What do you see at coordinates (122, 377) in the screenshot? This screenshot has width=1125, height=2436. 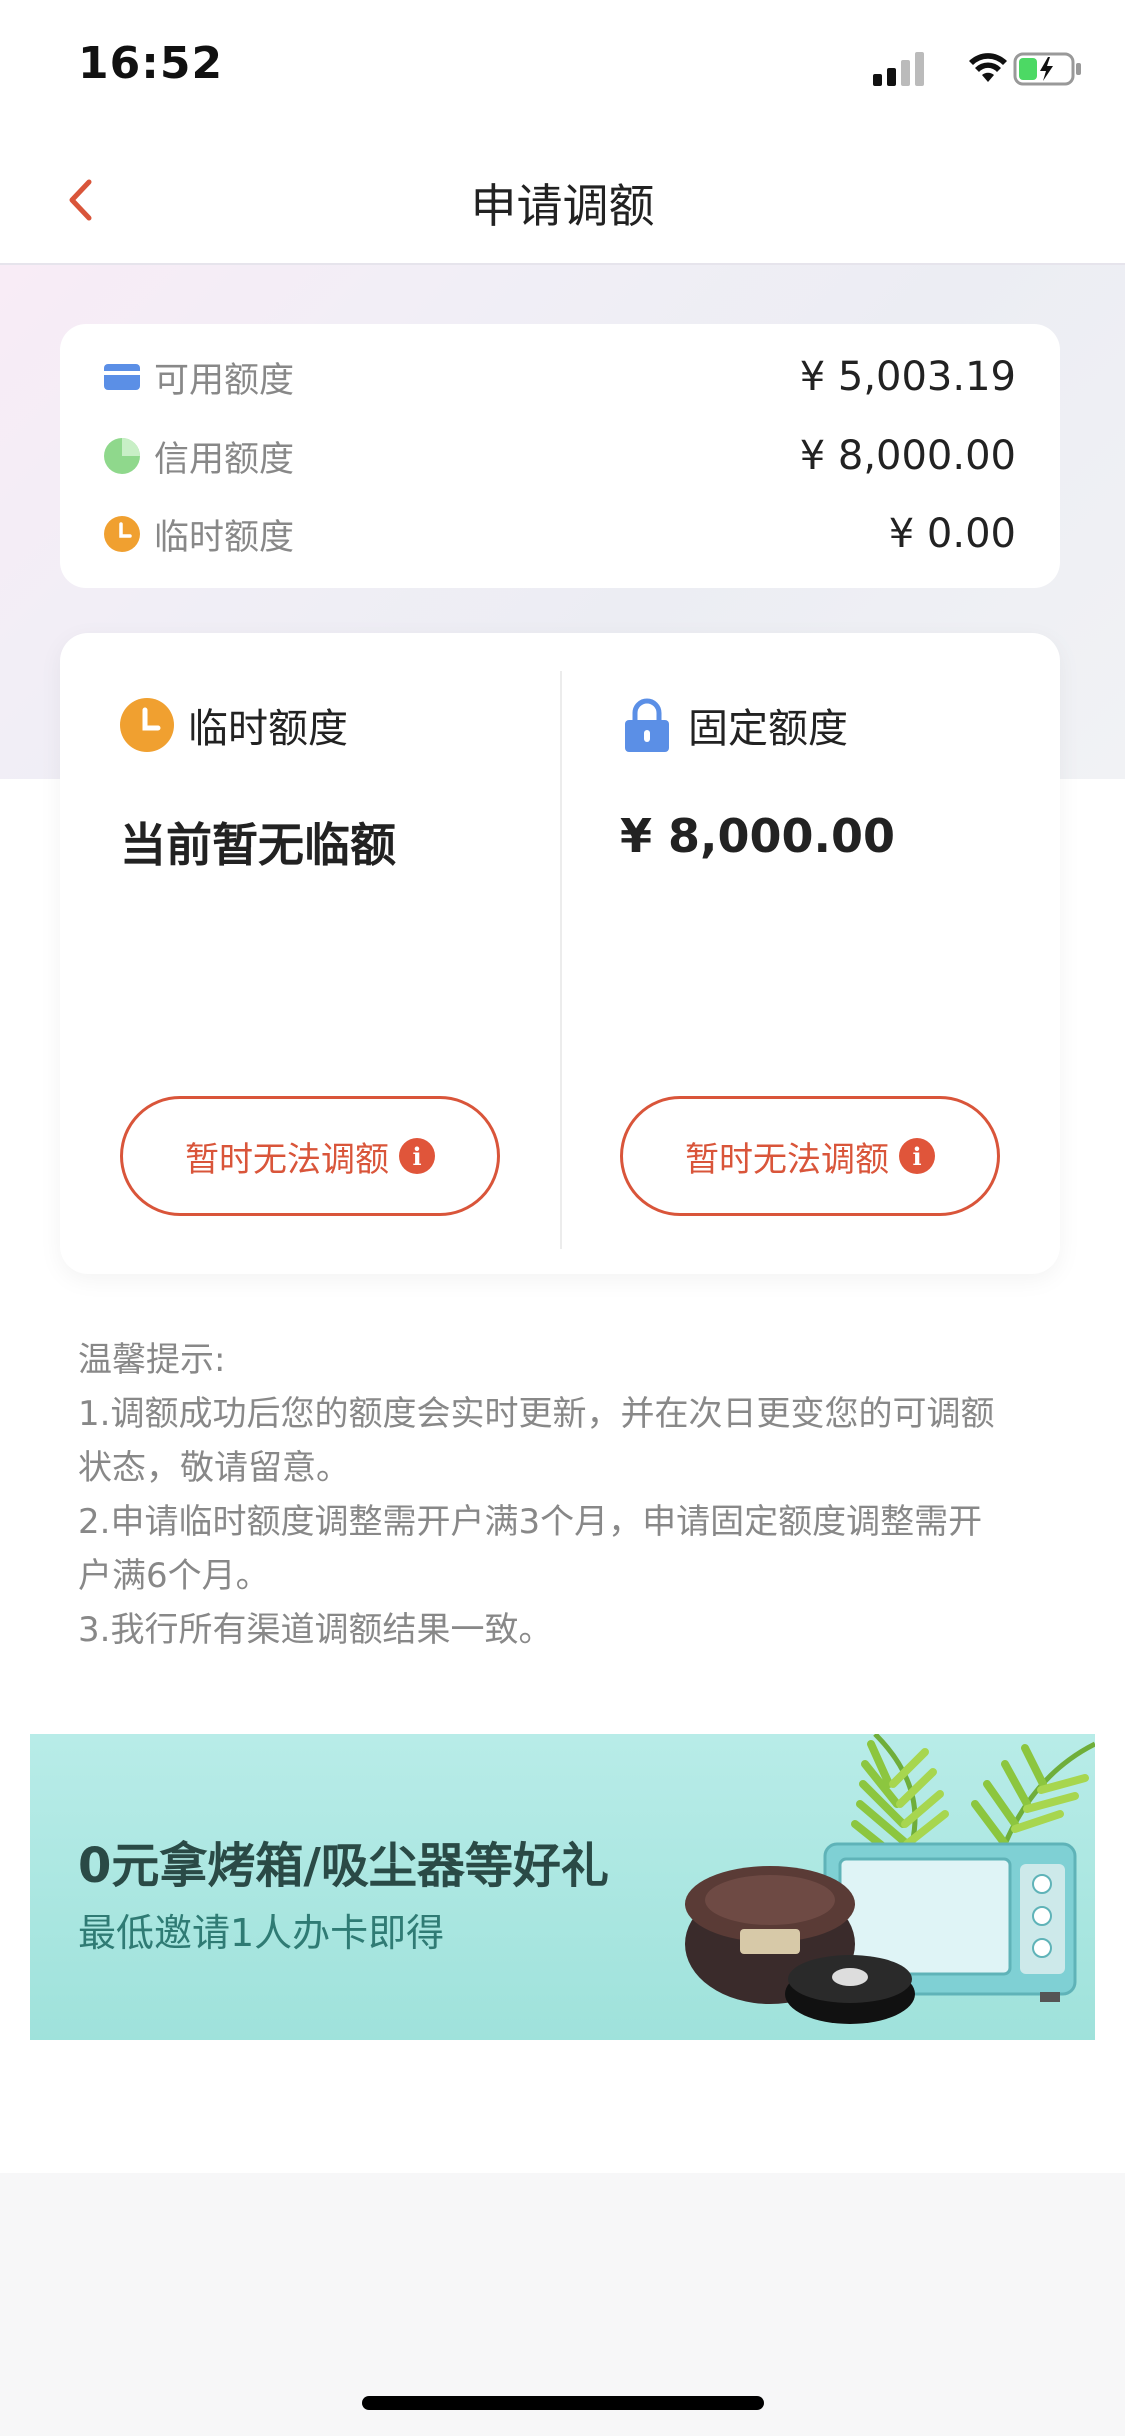 I see `card-icon` at bounding box center [122, 377].